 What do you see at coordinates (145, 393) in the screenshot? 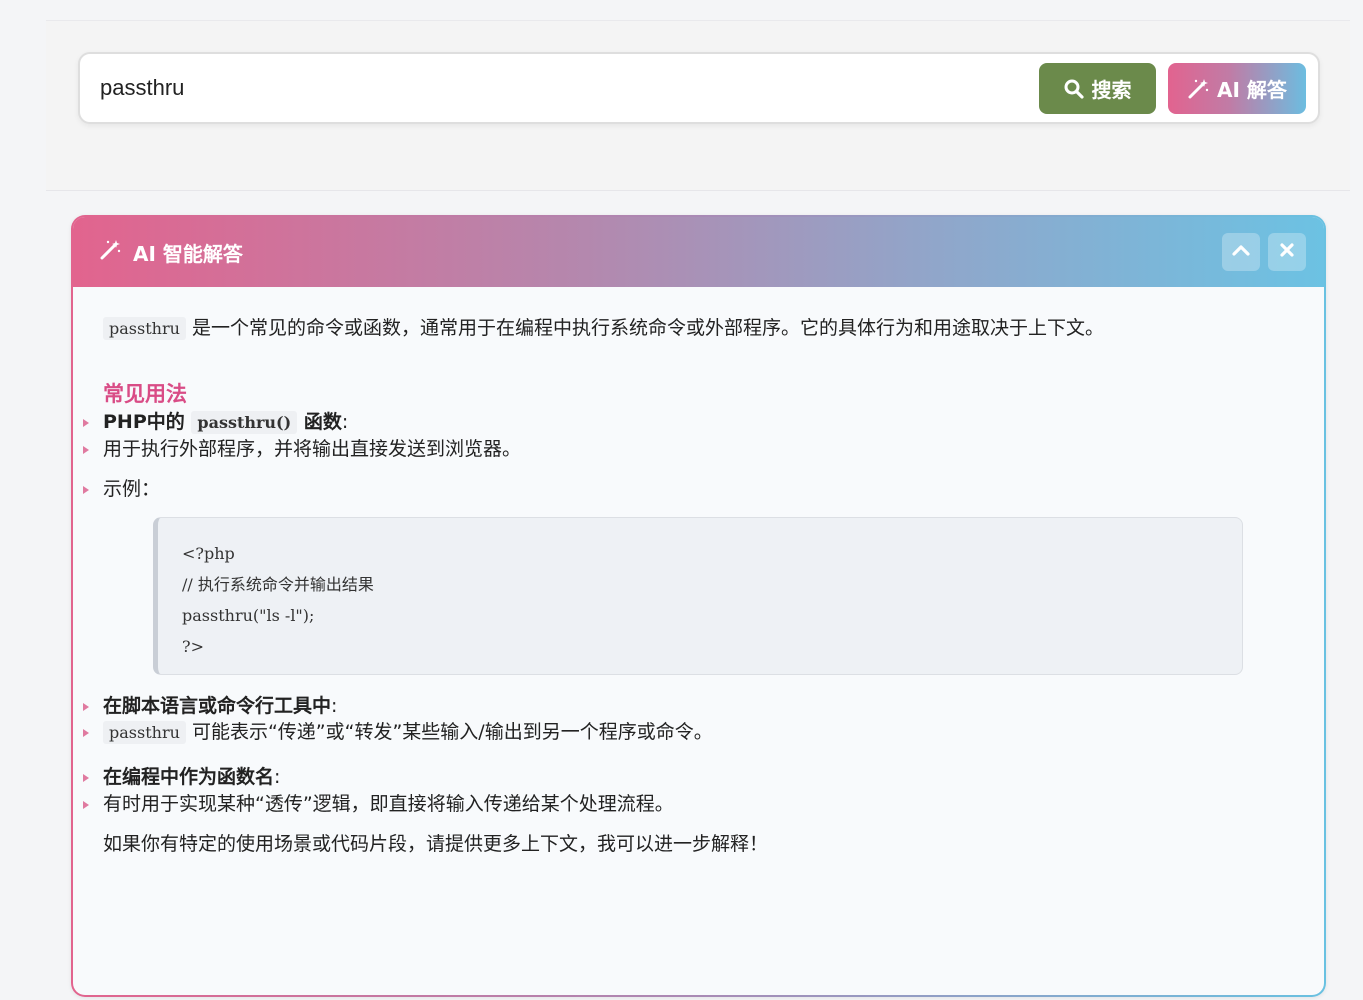
I see `section-heading: 常见用法` at bounding box center [145, 393].